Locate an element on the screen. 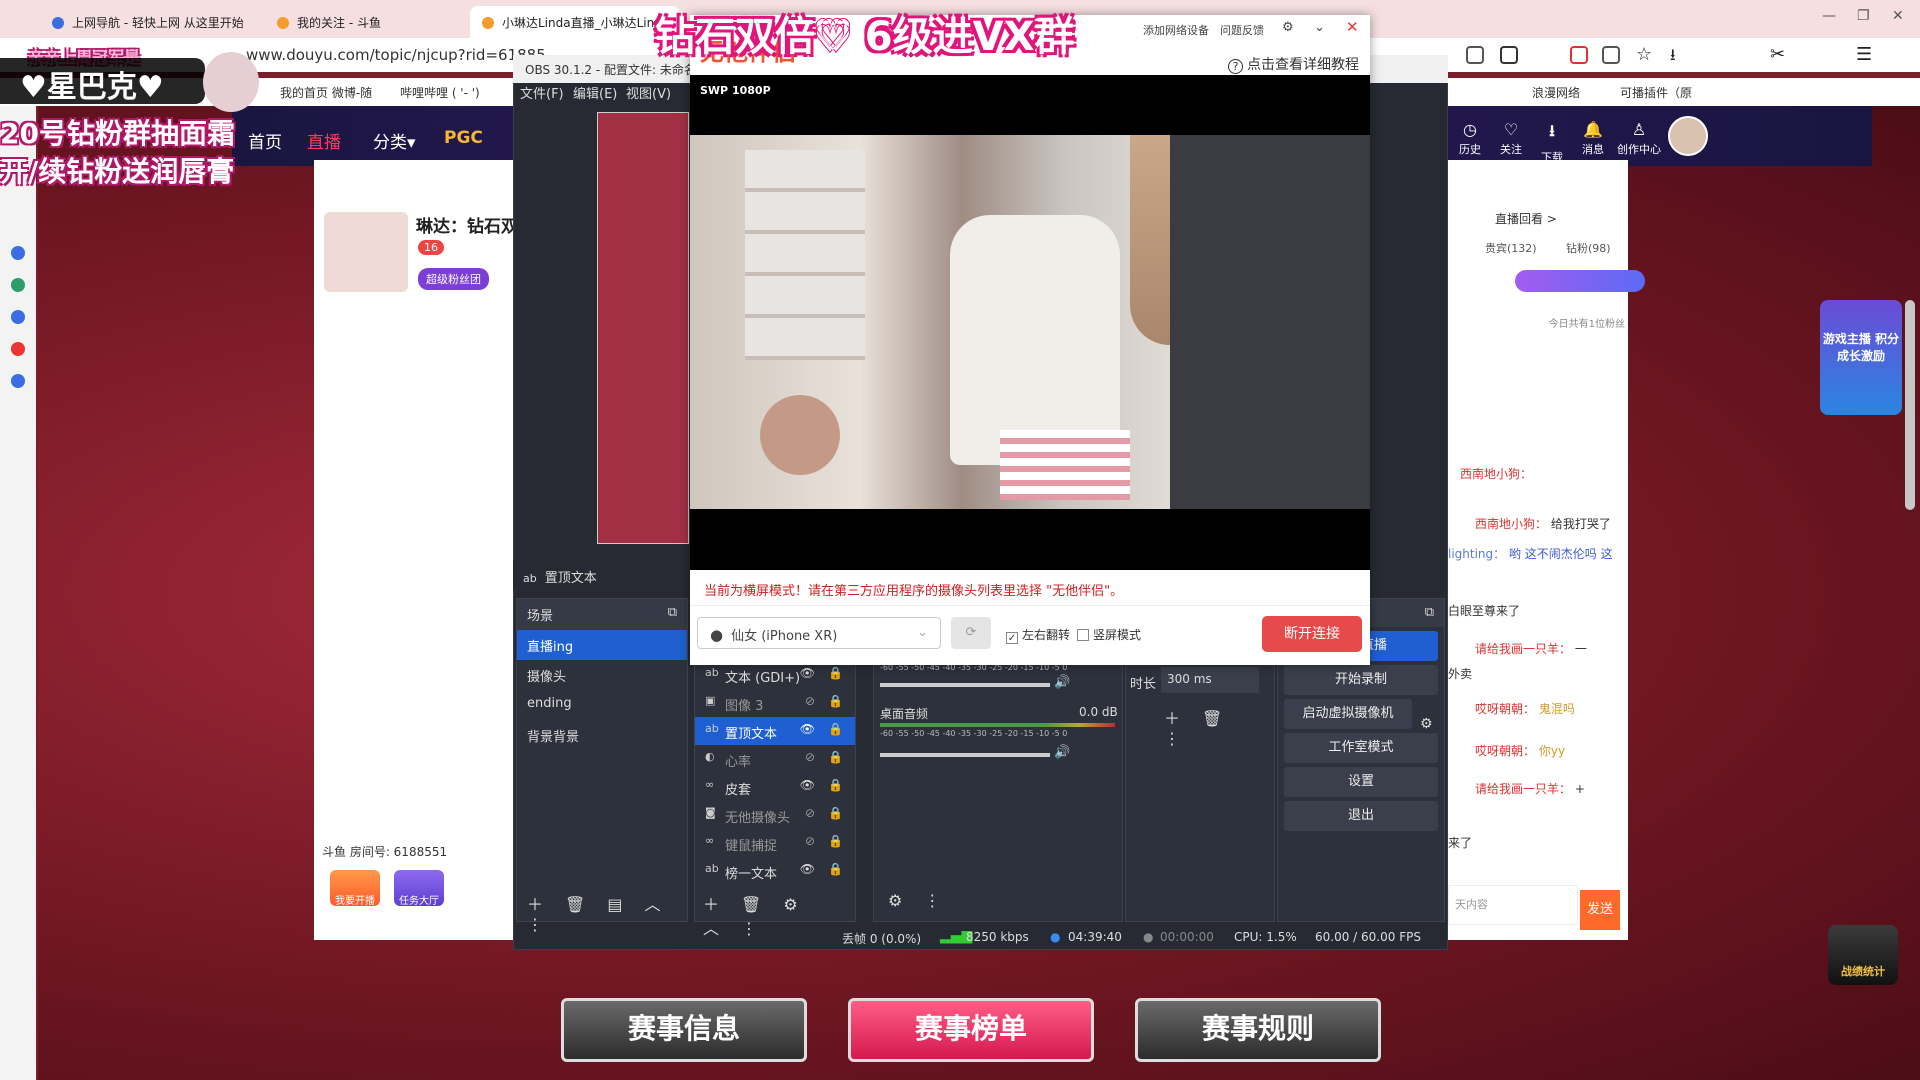 The image size is (1920, 1080). tab-diamond: 钻粉(98) is located at coordinates (1588, 248).